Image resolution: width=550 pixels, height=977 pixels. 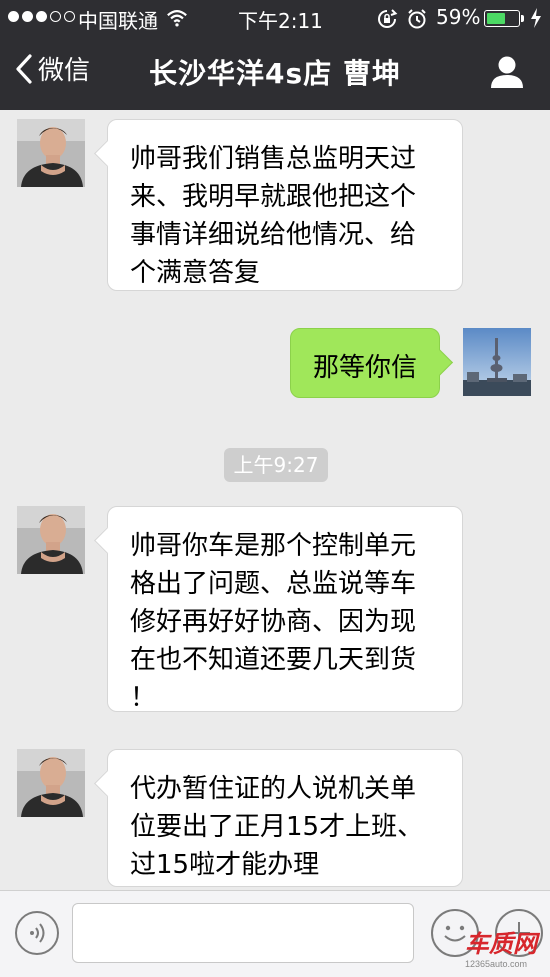 What do you see at coordinates (507, 71) in the screenshot?
I see `person-icon` at bounding box center [507, 71].